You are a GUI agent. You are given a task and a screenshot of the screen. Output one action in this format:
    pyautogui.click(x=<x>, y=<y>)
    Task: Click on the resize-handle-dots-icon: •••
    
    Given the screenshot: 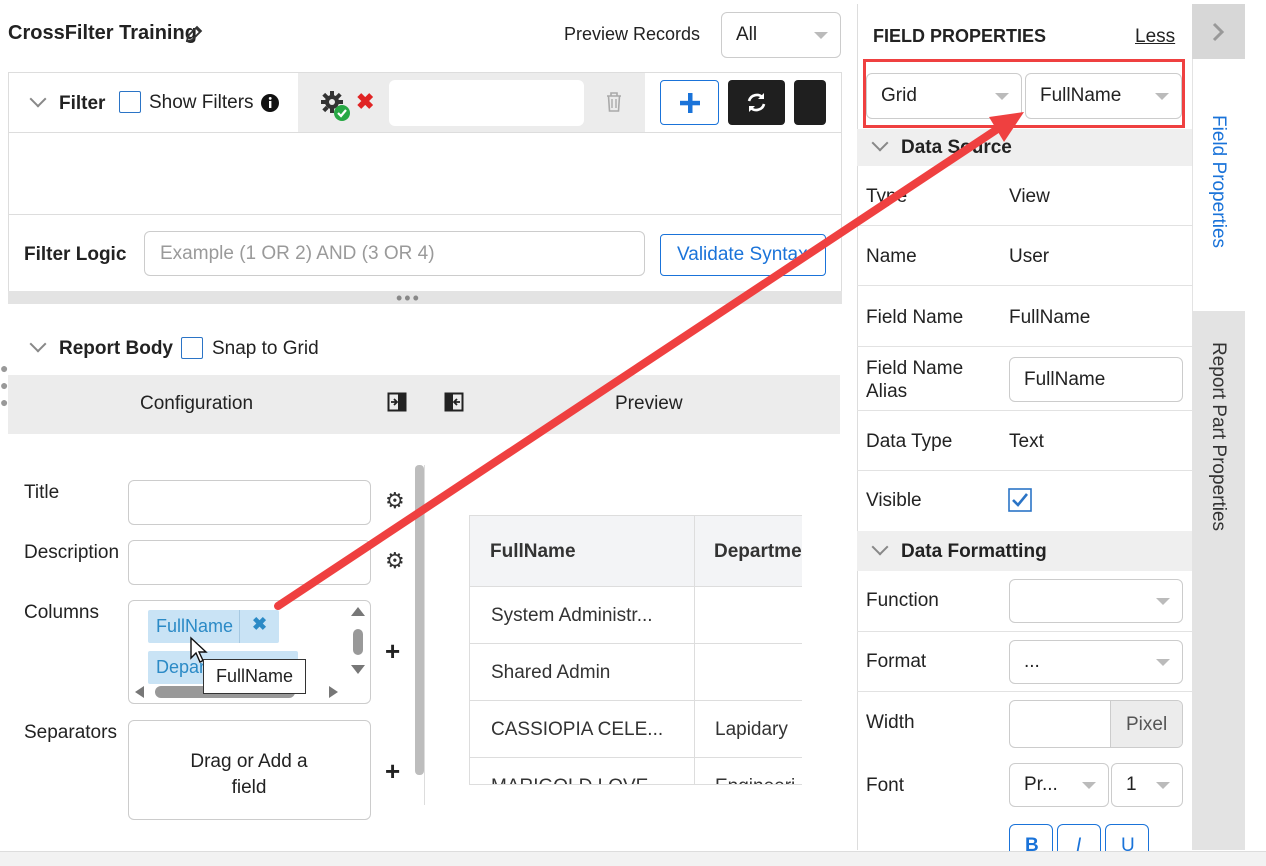 What is the action you would take?
    pyautogui.click(x=408, y=298)
    